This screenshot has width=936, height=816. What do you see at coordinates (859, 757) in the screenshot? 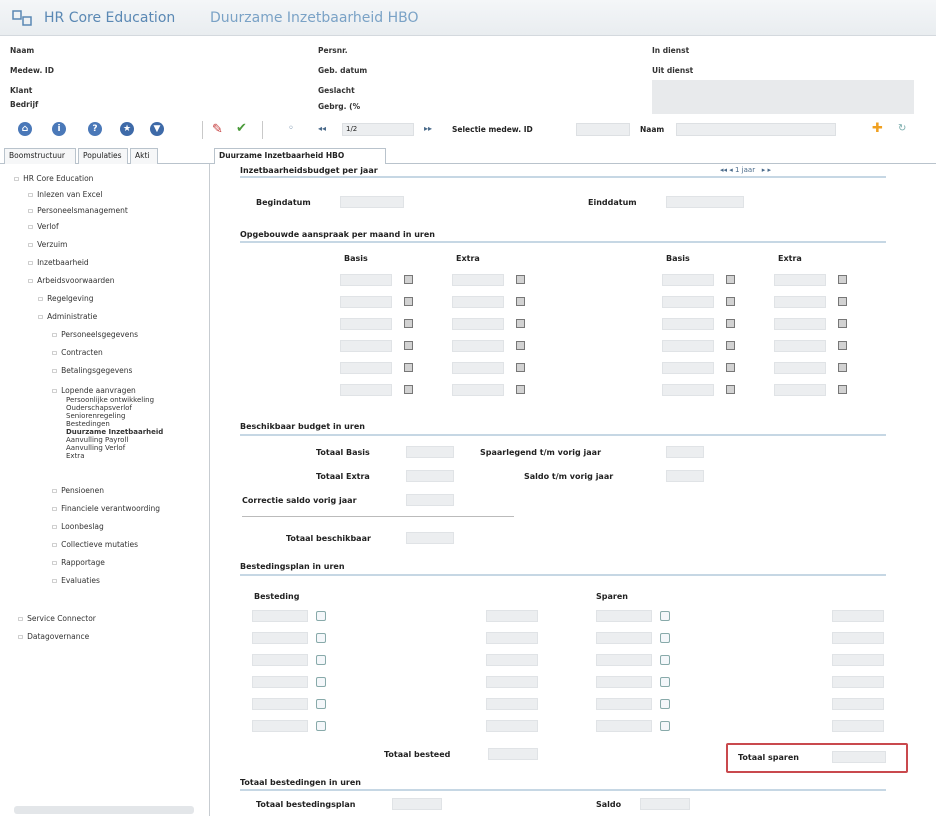
I see `totaal-sparen-input` at bounding box center [859, 757].